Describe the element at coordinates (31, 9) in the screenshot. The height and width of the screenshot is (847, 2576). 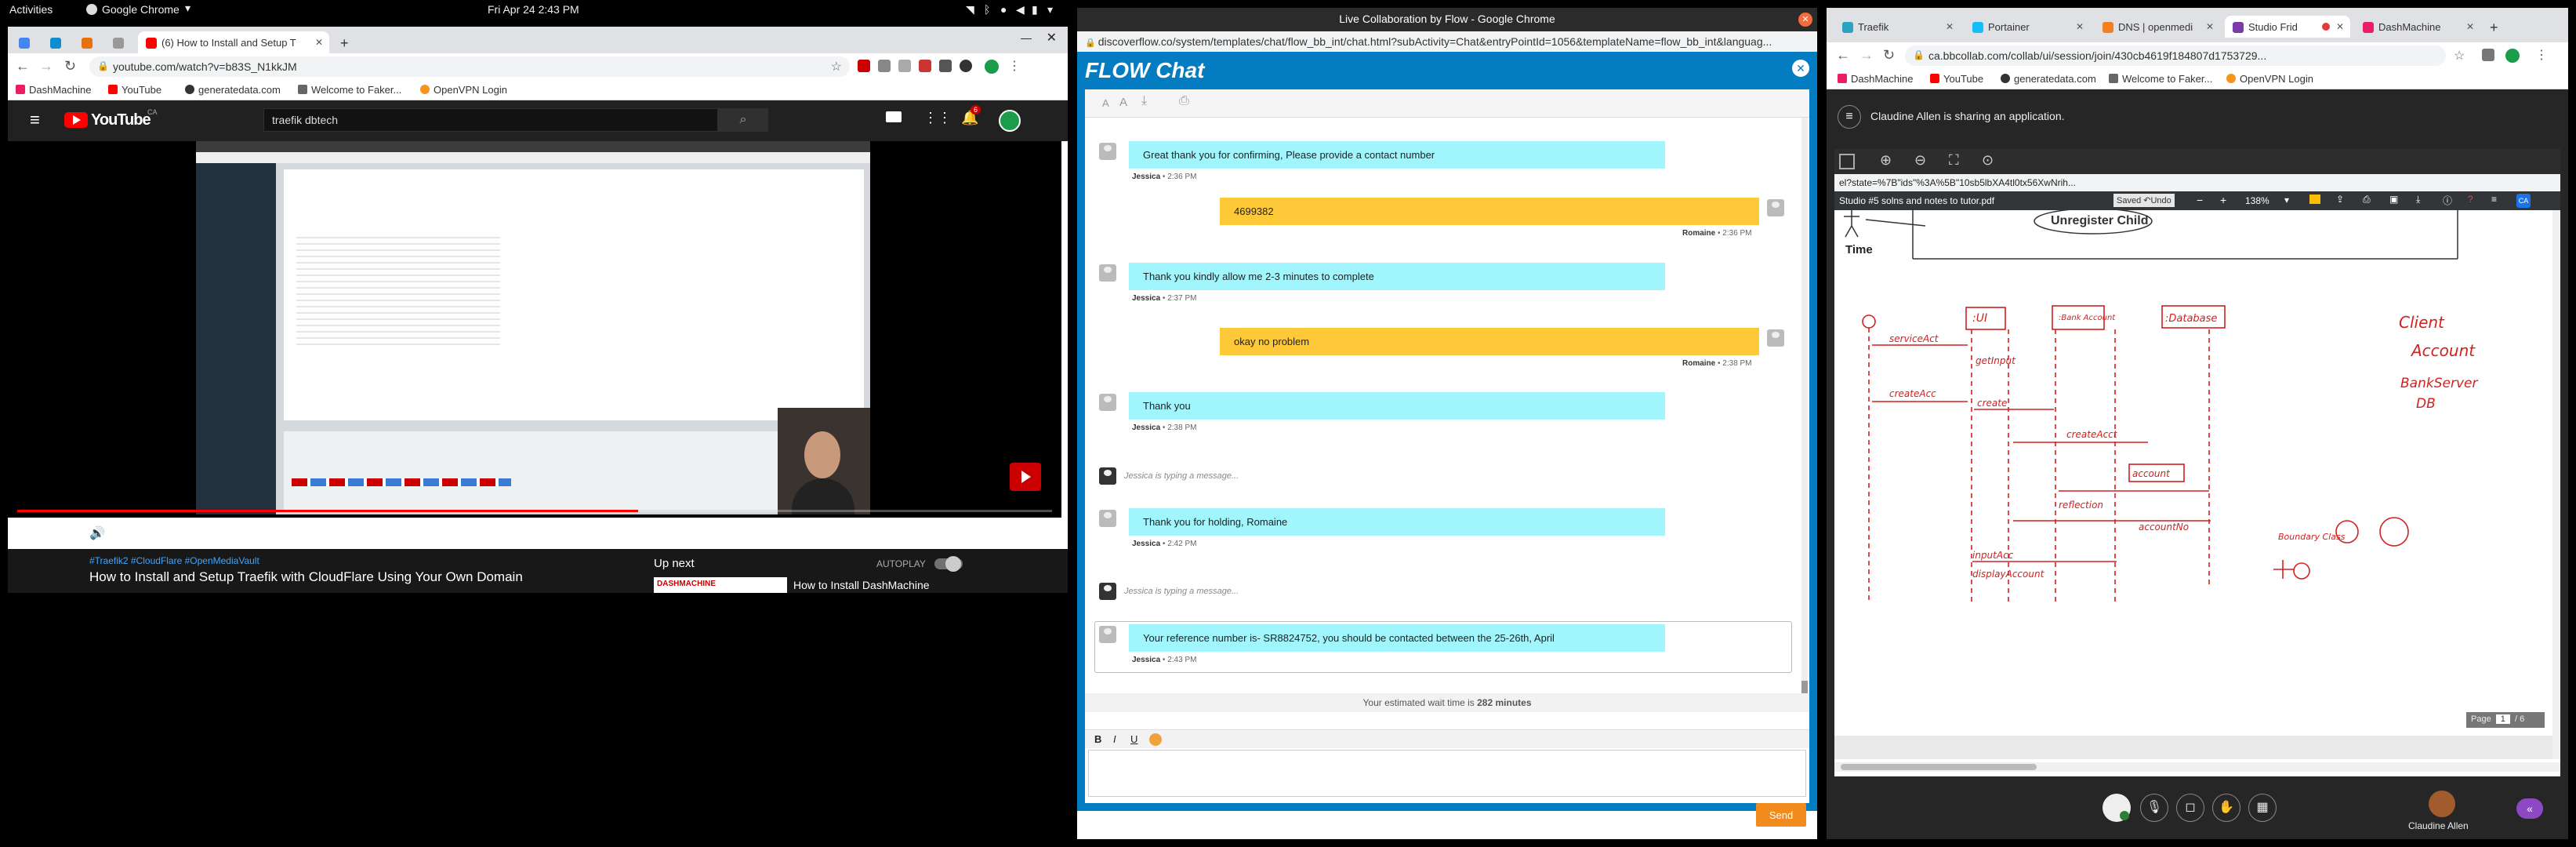
I see `activities-button: Activities` at that location.